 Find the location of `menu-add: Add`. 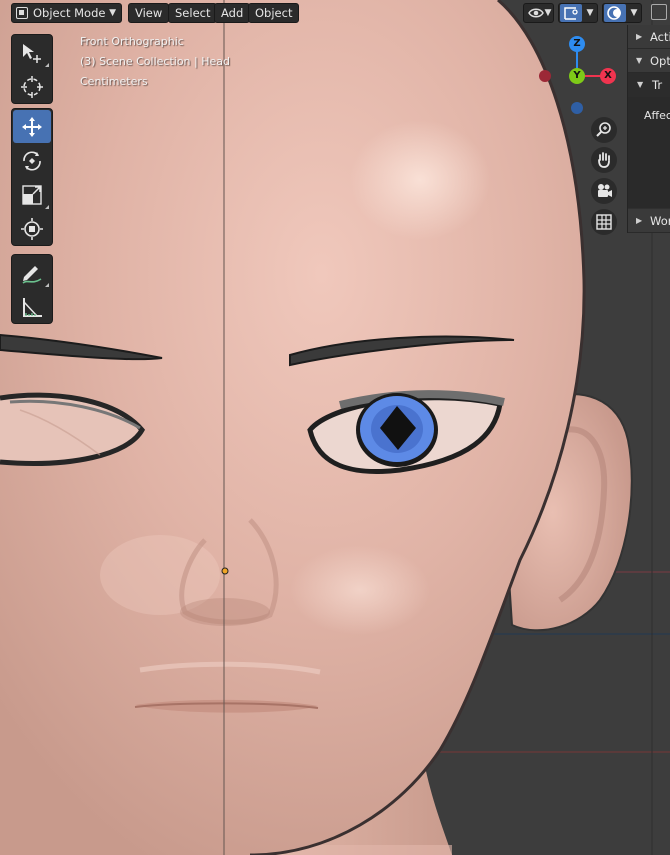

menu-add: Add is located at coordinates (232, 13).